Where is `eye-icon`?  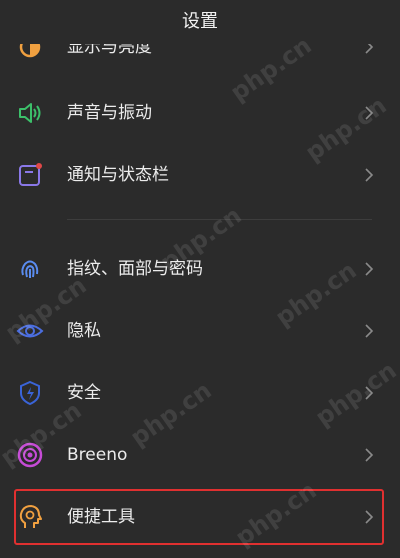 eye-icon is located at coordinates (30, 331).